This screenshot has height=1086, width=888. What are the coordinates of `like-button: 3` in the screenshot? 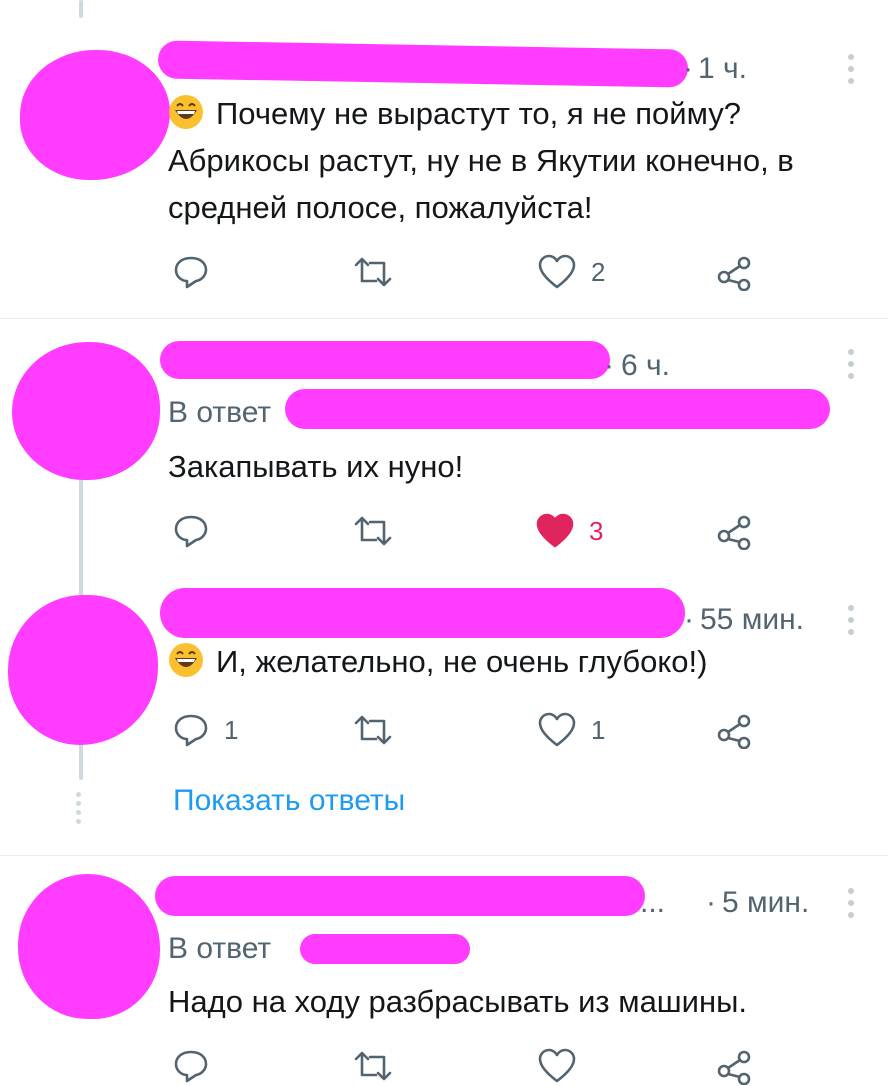 It's located at (569, 531).